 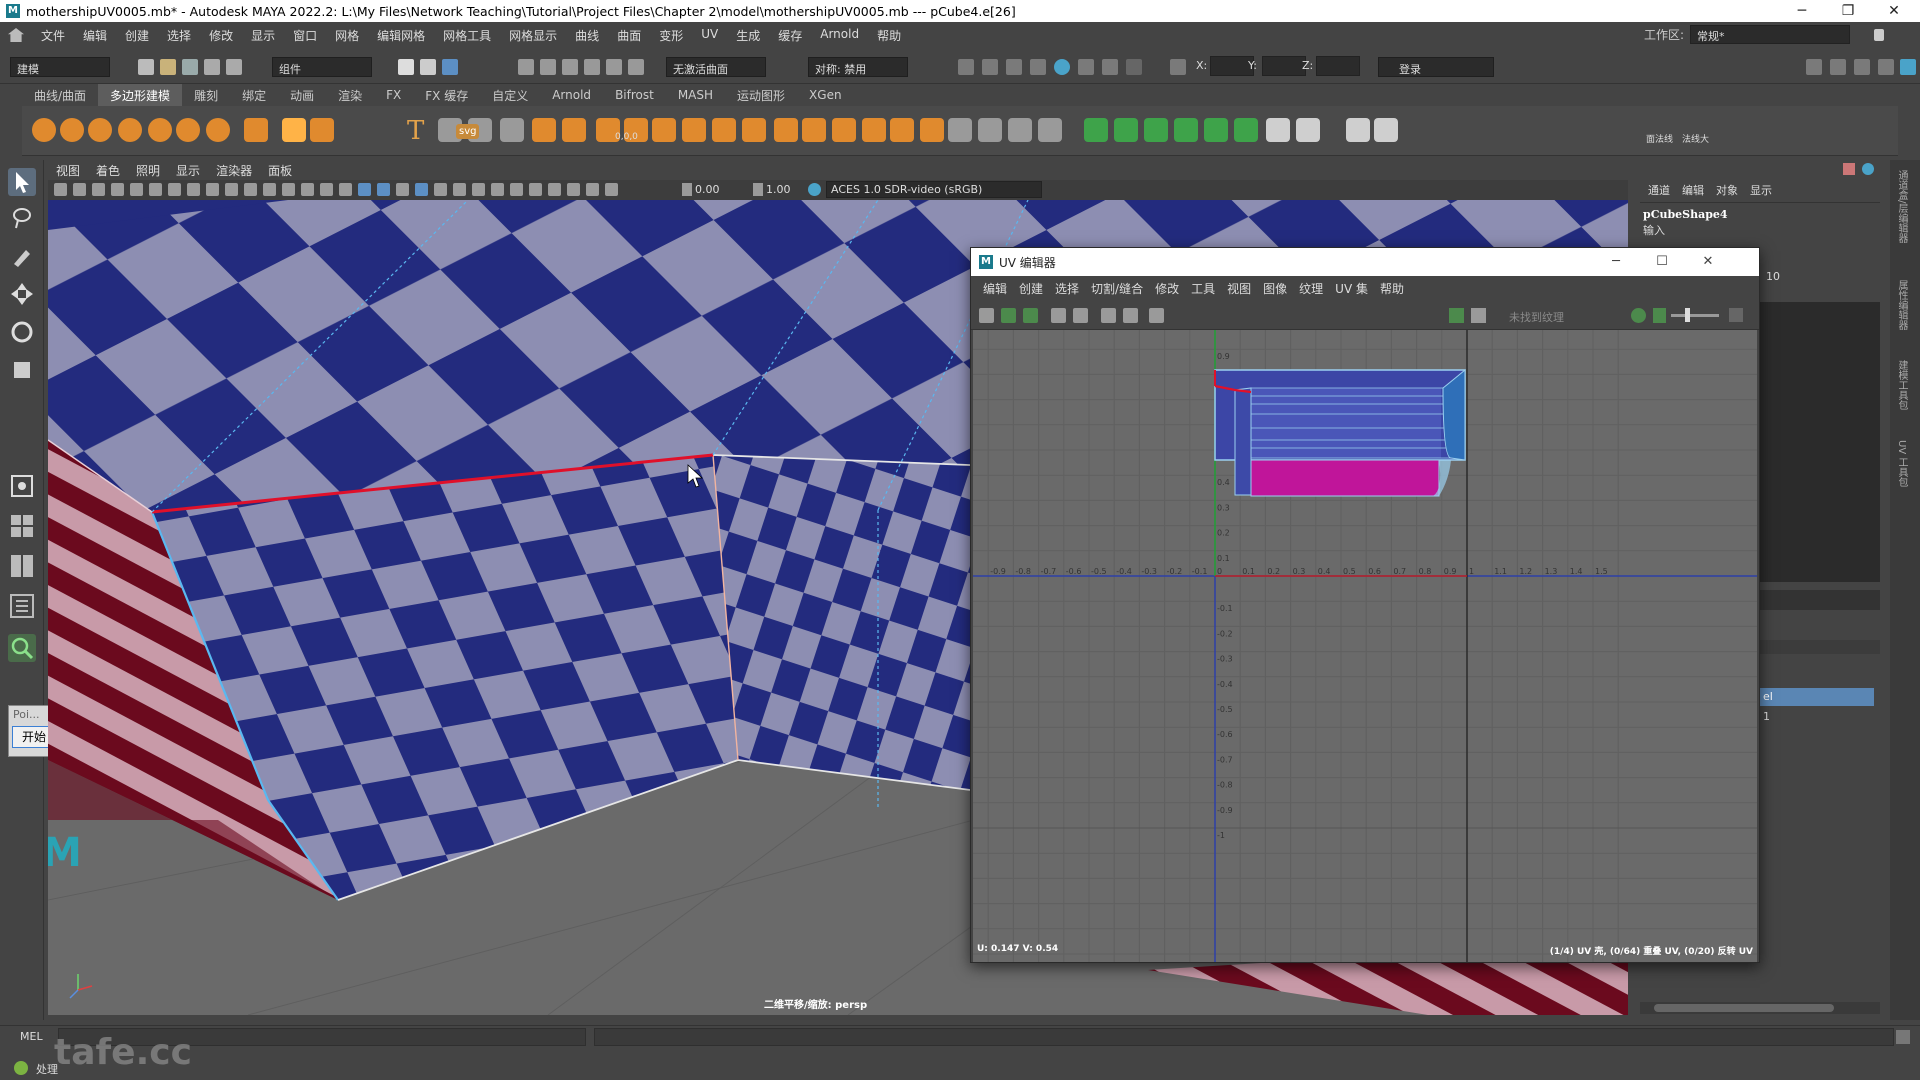 What do you see at coordinates (1167, 288) in the screenshot?
I see `uv-menu-item: 修改` at bounding box center [1167, 288].